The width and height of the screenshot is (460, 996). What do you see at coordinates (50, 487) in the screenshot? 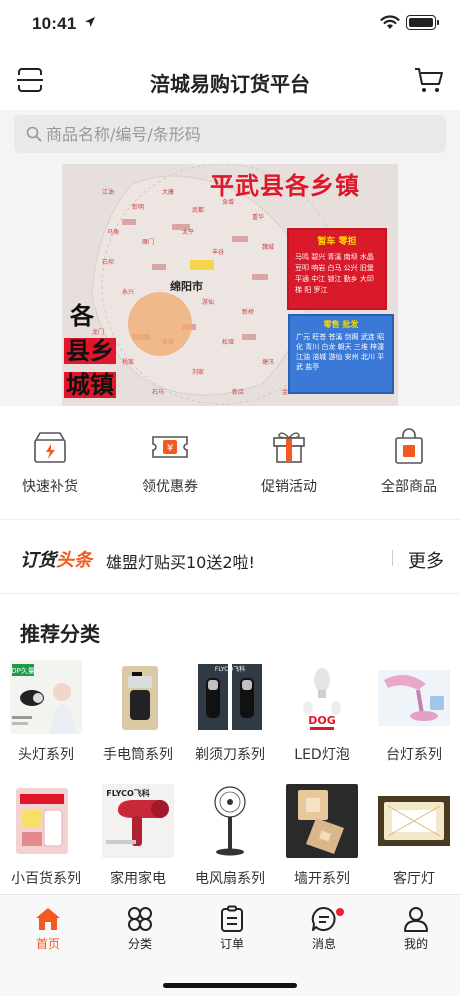
I see `quick-restock-label: 快速补货` at bounding box center [50, 487].